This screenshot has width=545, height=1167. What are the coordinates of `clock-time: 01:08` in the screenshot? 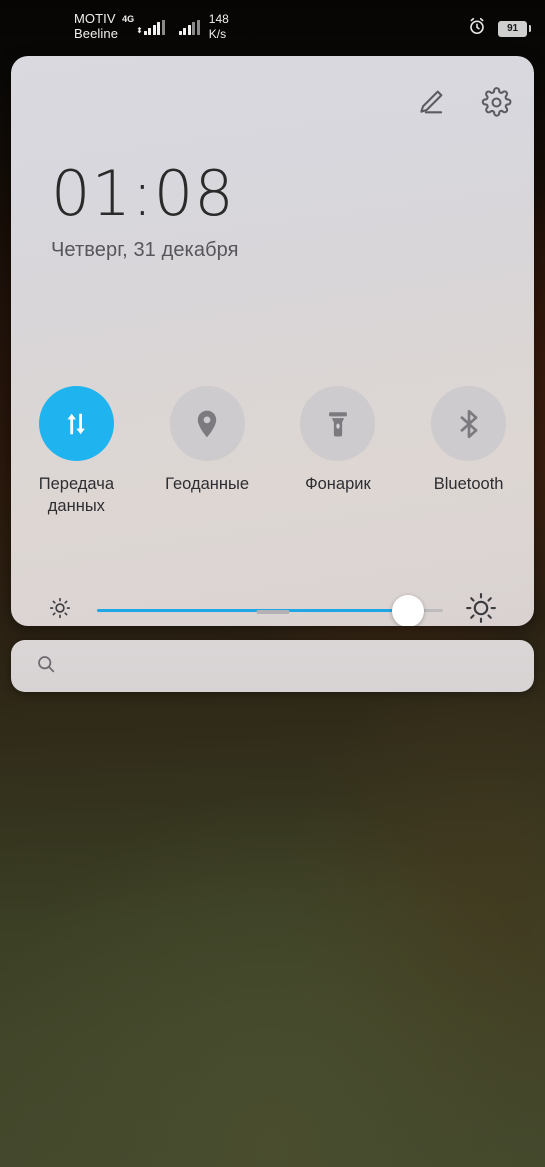 It's located at (143, 193).